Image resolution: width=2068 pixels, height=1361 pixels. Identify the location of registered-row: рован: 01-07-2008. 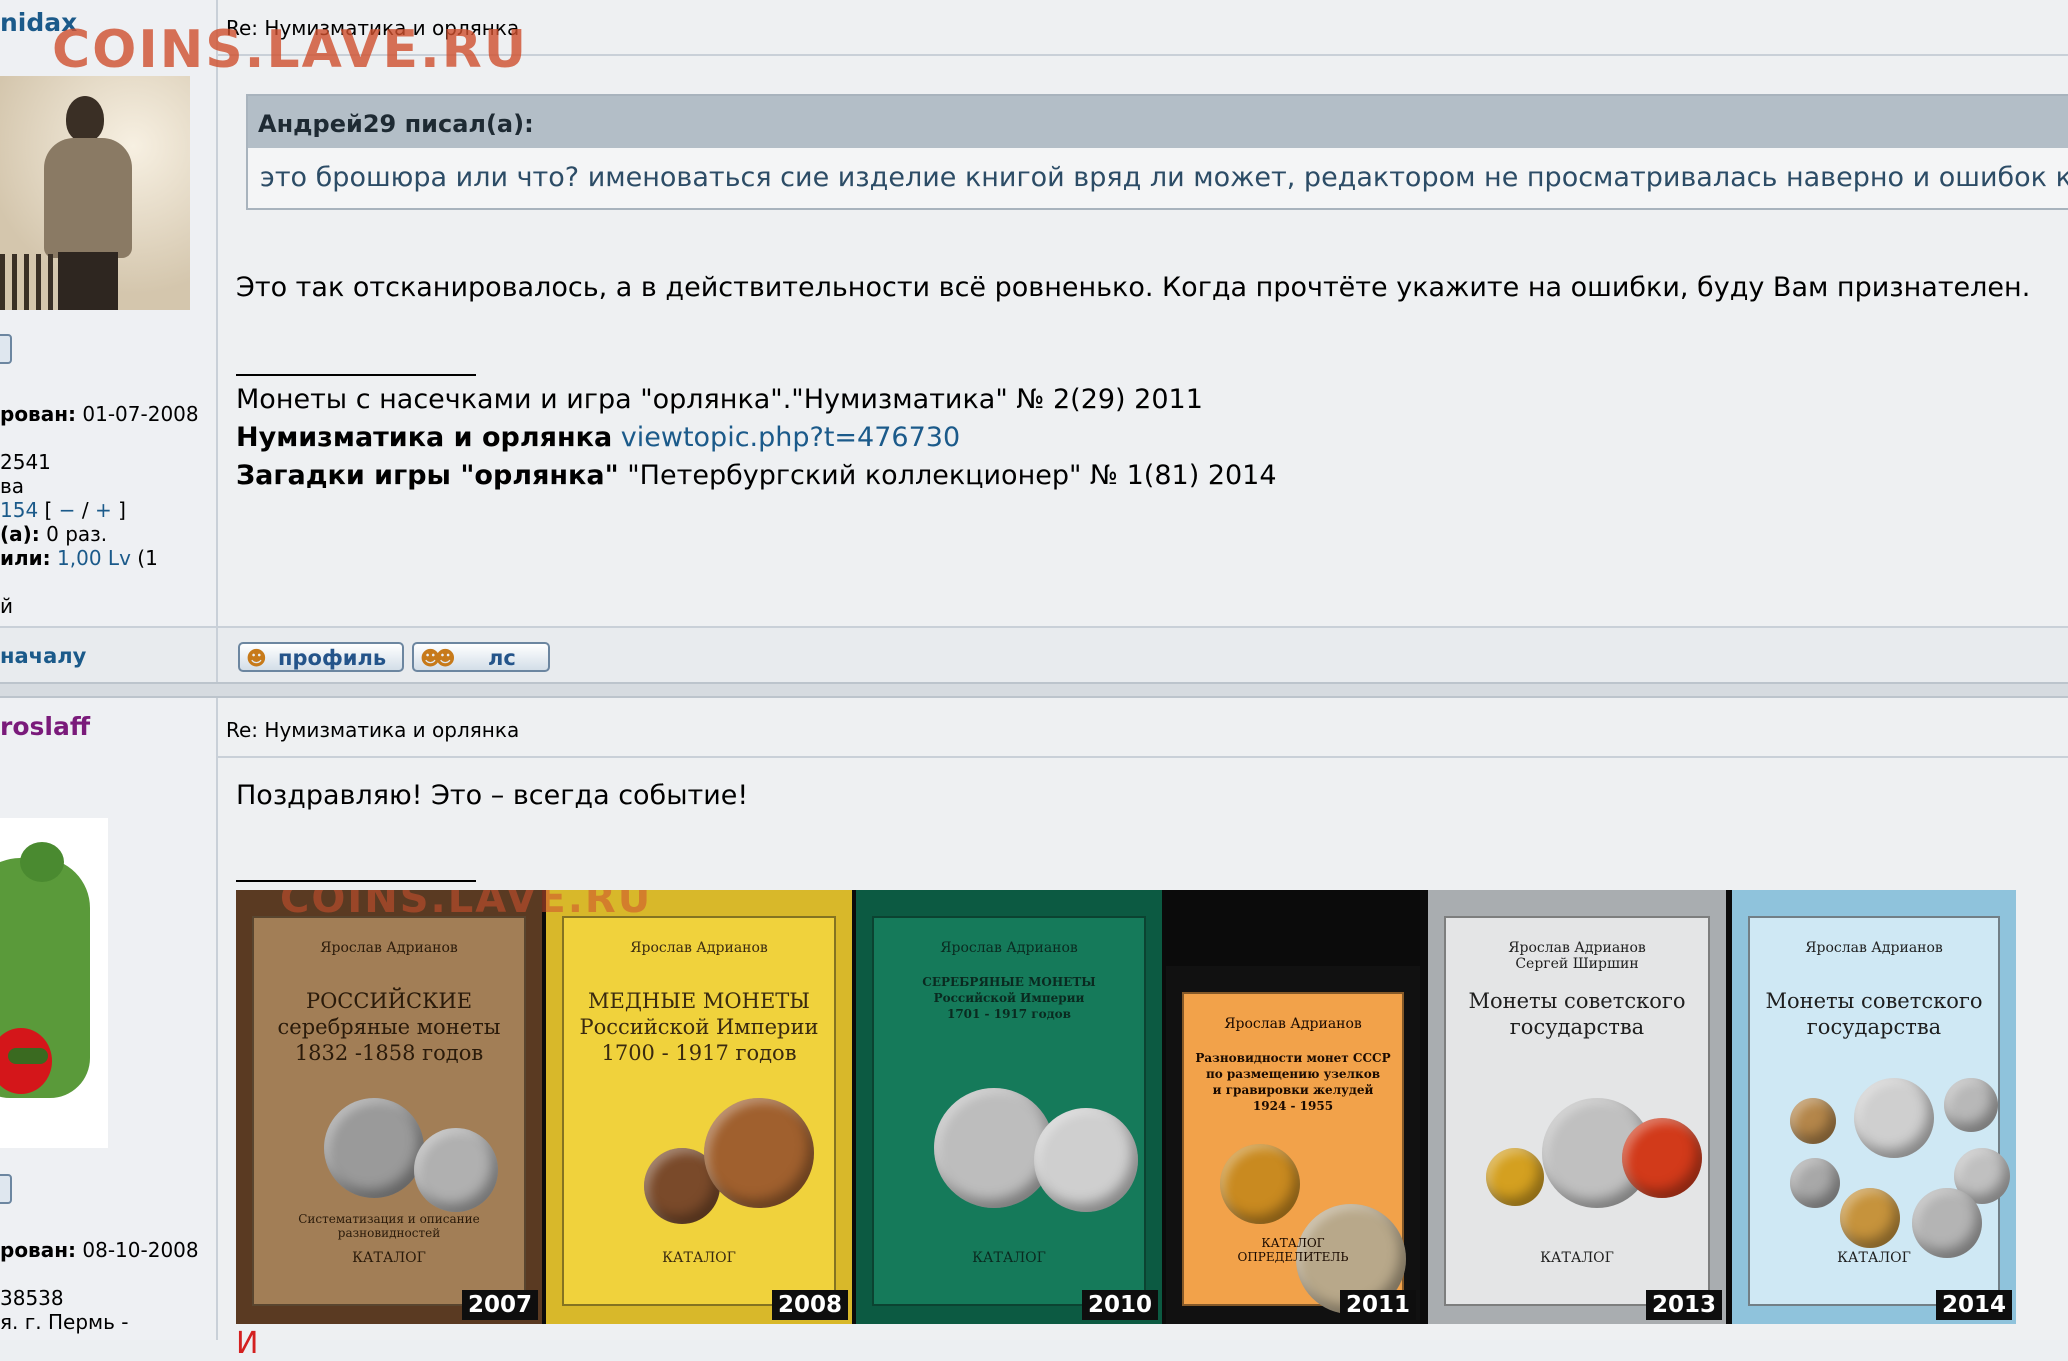
(99, 414).